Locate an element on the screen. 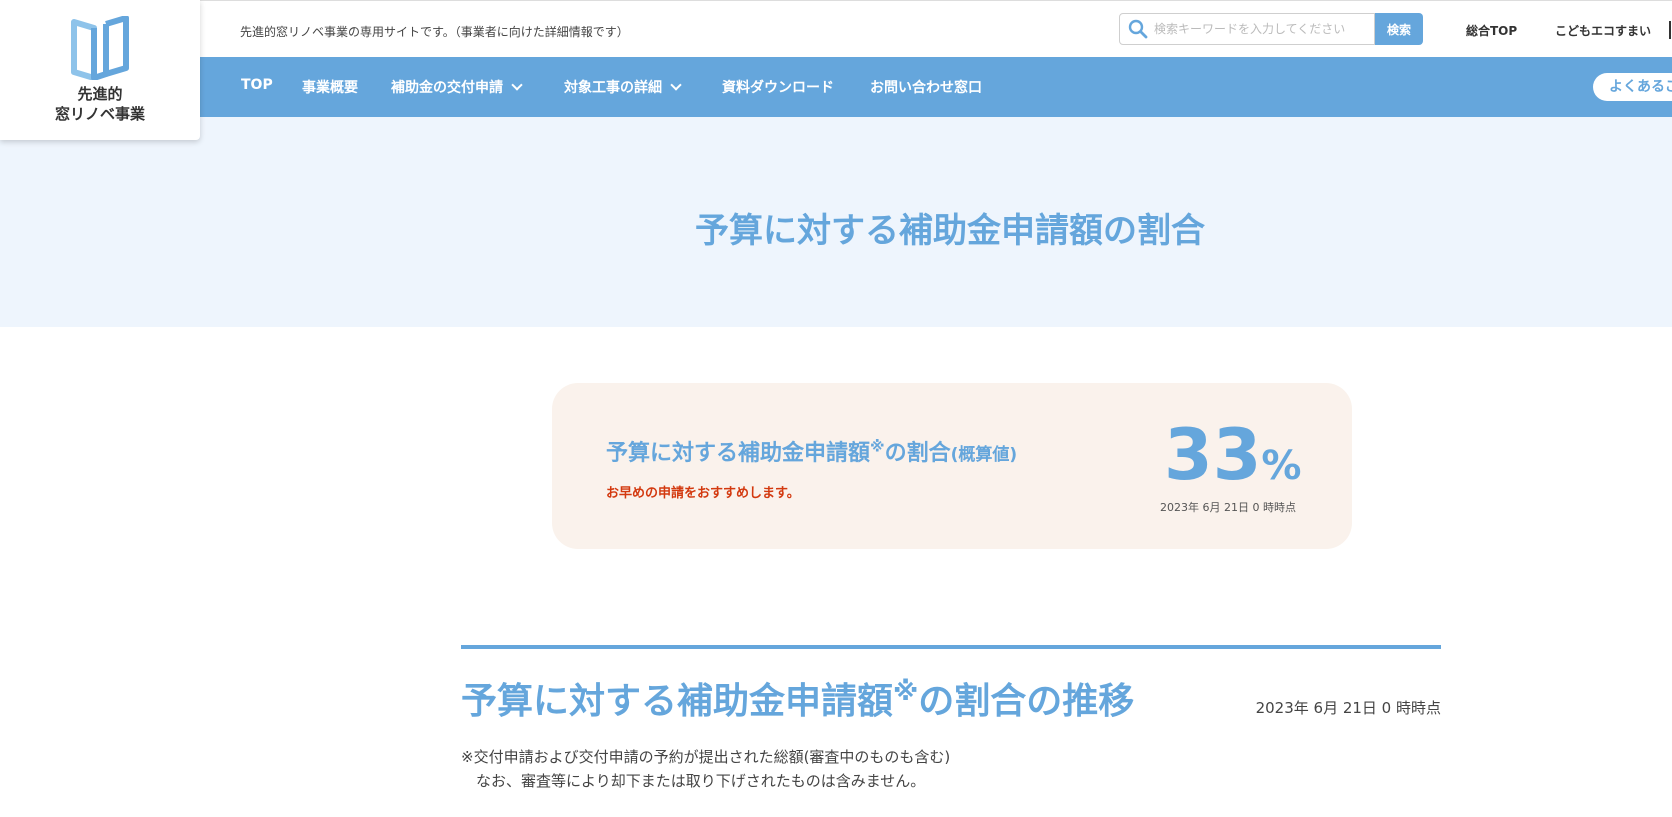 The width and height of the screenshot is (1672, 817). trend-heading: 予算に対する補助金申請額※の割合の推移 is located at coordinates (797, 698).